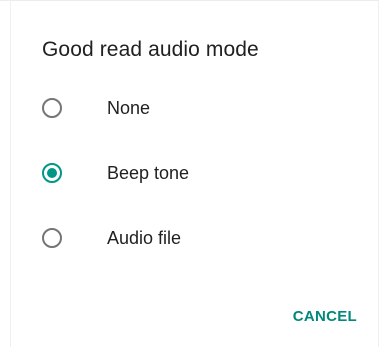 The image size is (379, 347). What do you see at coordinates (10, 173) in the screenshot?
I see `left-divider` at bounding box center [10, 173].